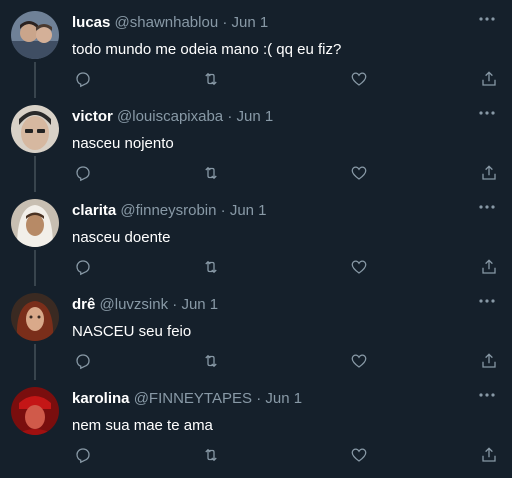 This screenshot has width=512, height=478. I want to click on tweet-text: NASCEU seu feio, so click(132, 331).